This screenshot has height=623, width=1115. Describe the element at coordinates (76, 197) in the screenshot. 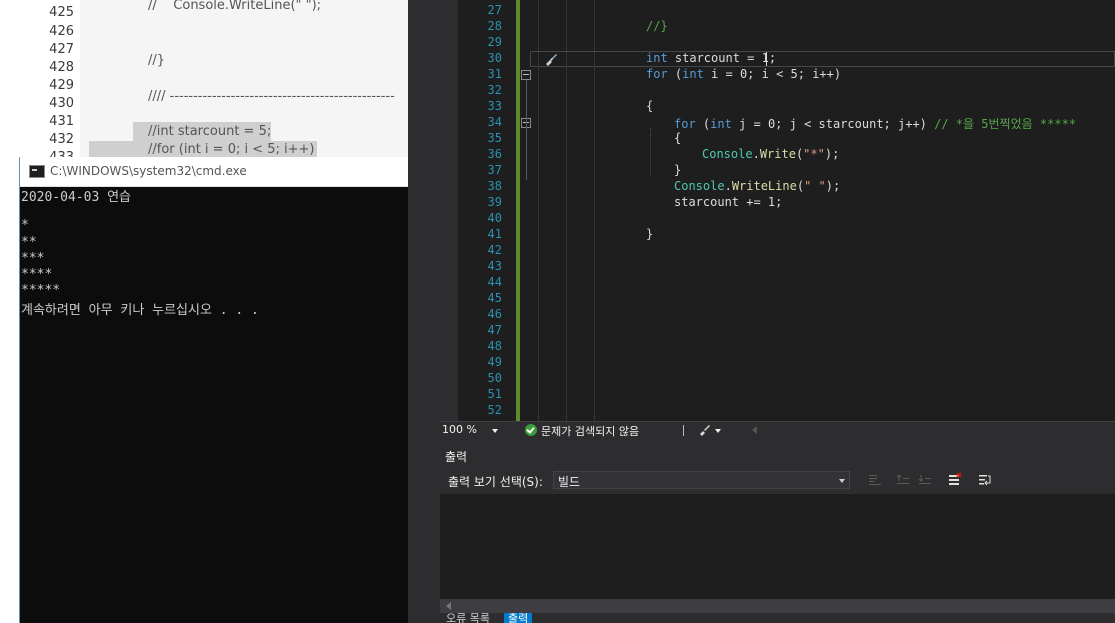

I see `console-line: 2020-04-03 연습` at that location.